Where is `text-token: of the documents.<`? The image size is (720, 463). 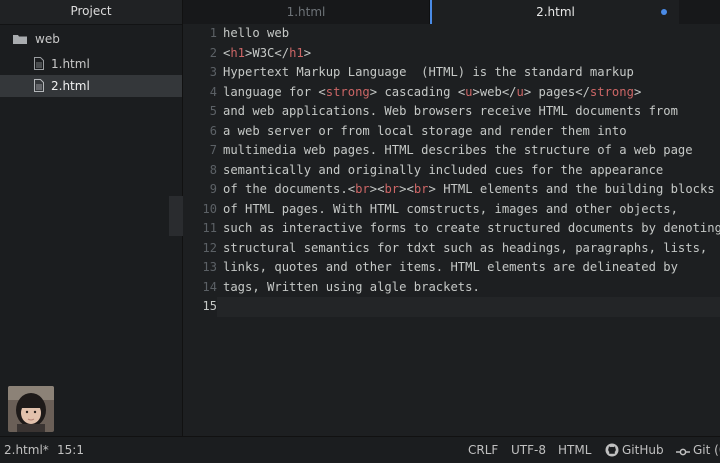
text-token: of the documents.< is located at coordinates (289, 189).